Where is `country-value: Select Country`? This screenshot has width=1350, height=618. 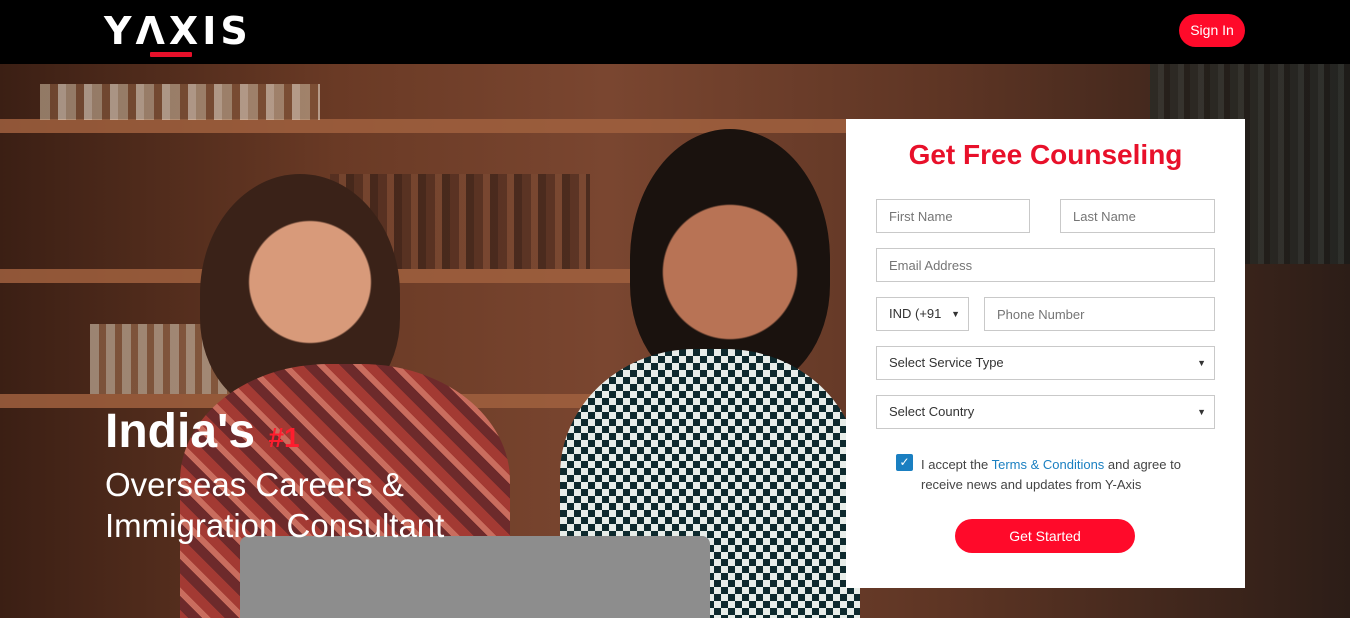 country-value: Select Country is located at coordinates (932, 411).